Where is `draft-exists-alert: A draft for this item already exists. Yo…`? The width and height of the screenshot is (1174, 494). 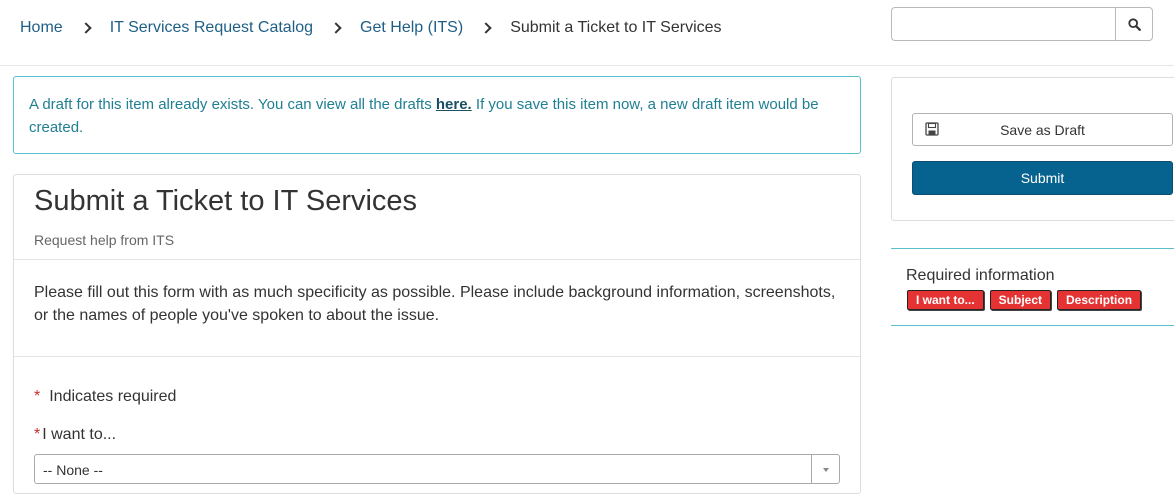
draft-exists-alert: A draft for this item already exists. Yo… is located at coordinates (437, 115).